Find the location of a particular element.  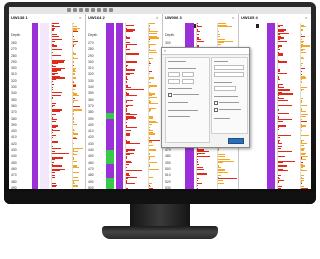

zoom-out-icon is located at coordinates (93, 10).